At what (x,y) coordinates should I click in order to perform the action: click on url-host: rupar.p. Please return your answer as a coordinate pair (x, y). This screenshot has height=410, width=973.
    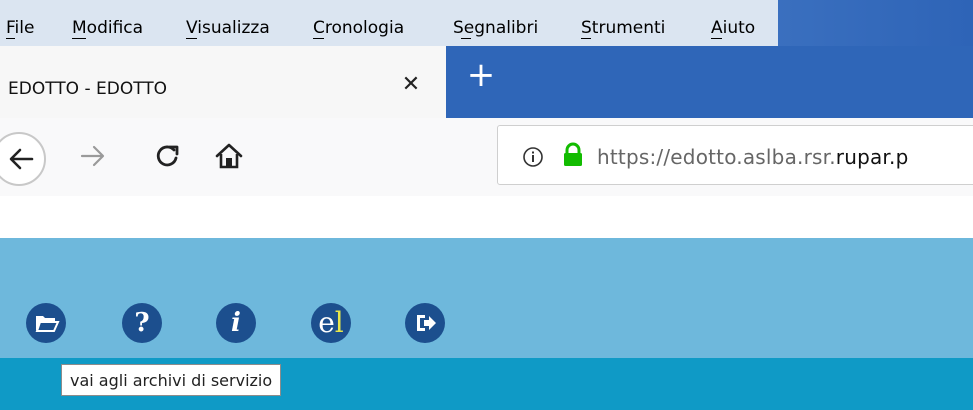
    Looking at the image, I should click on (872, 157).